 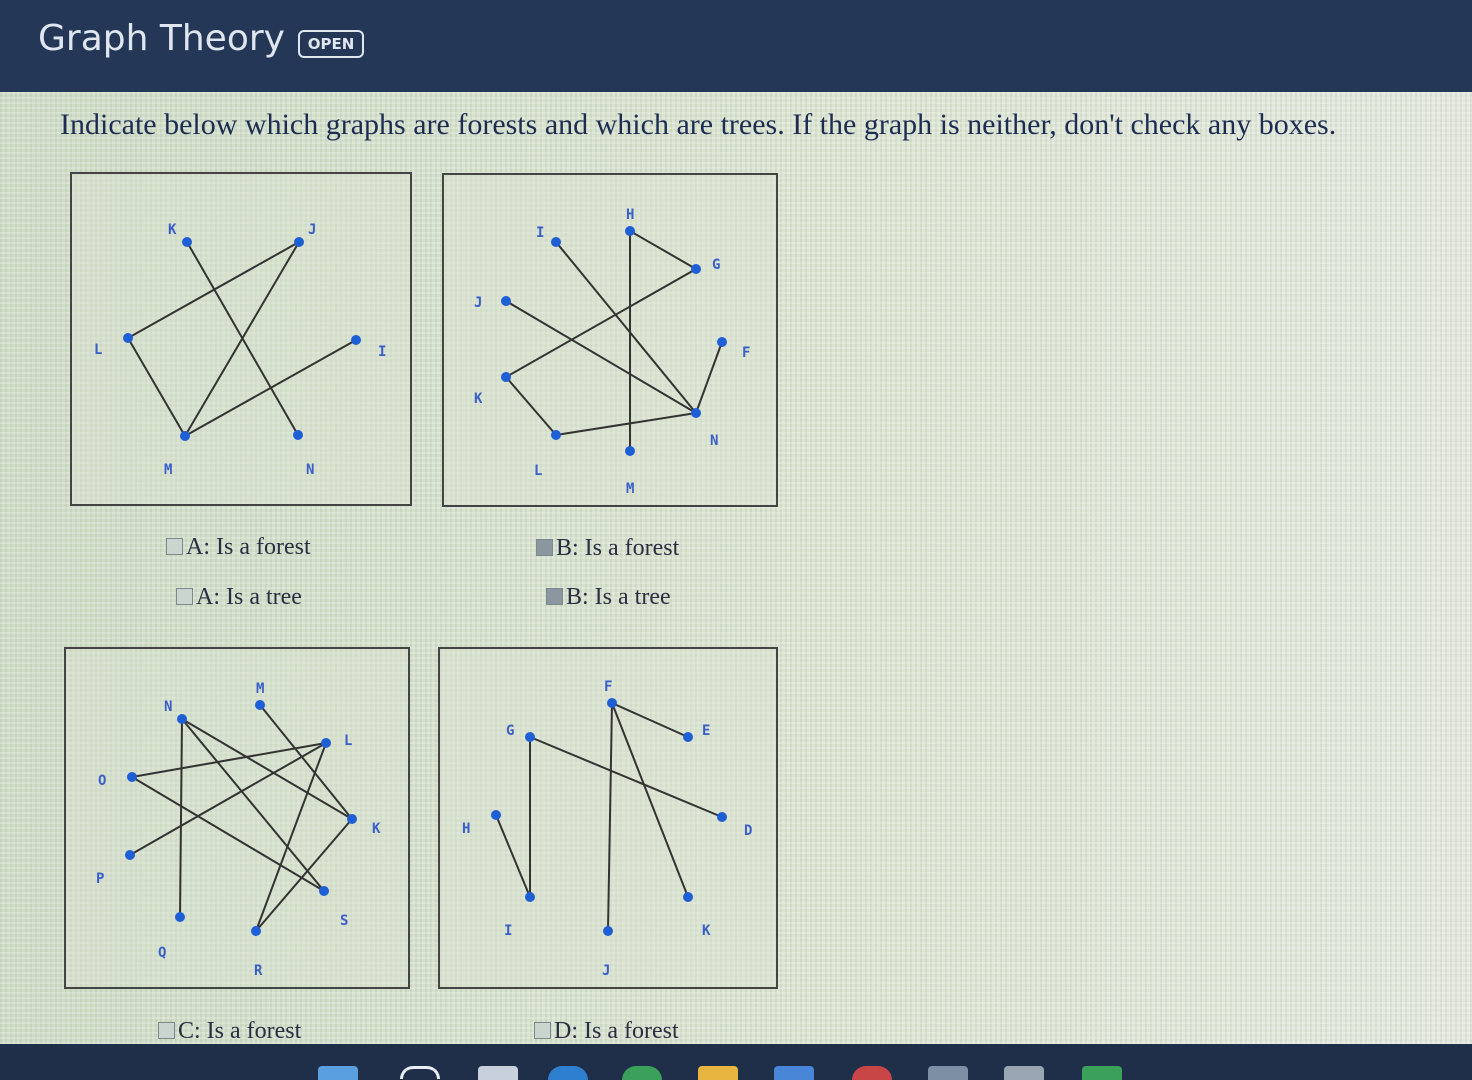 I want to click on checkbox-b-tree, so click(x=554, y=596).